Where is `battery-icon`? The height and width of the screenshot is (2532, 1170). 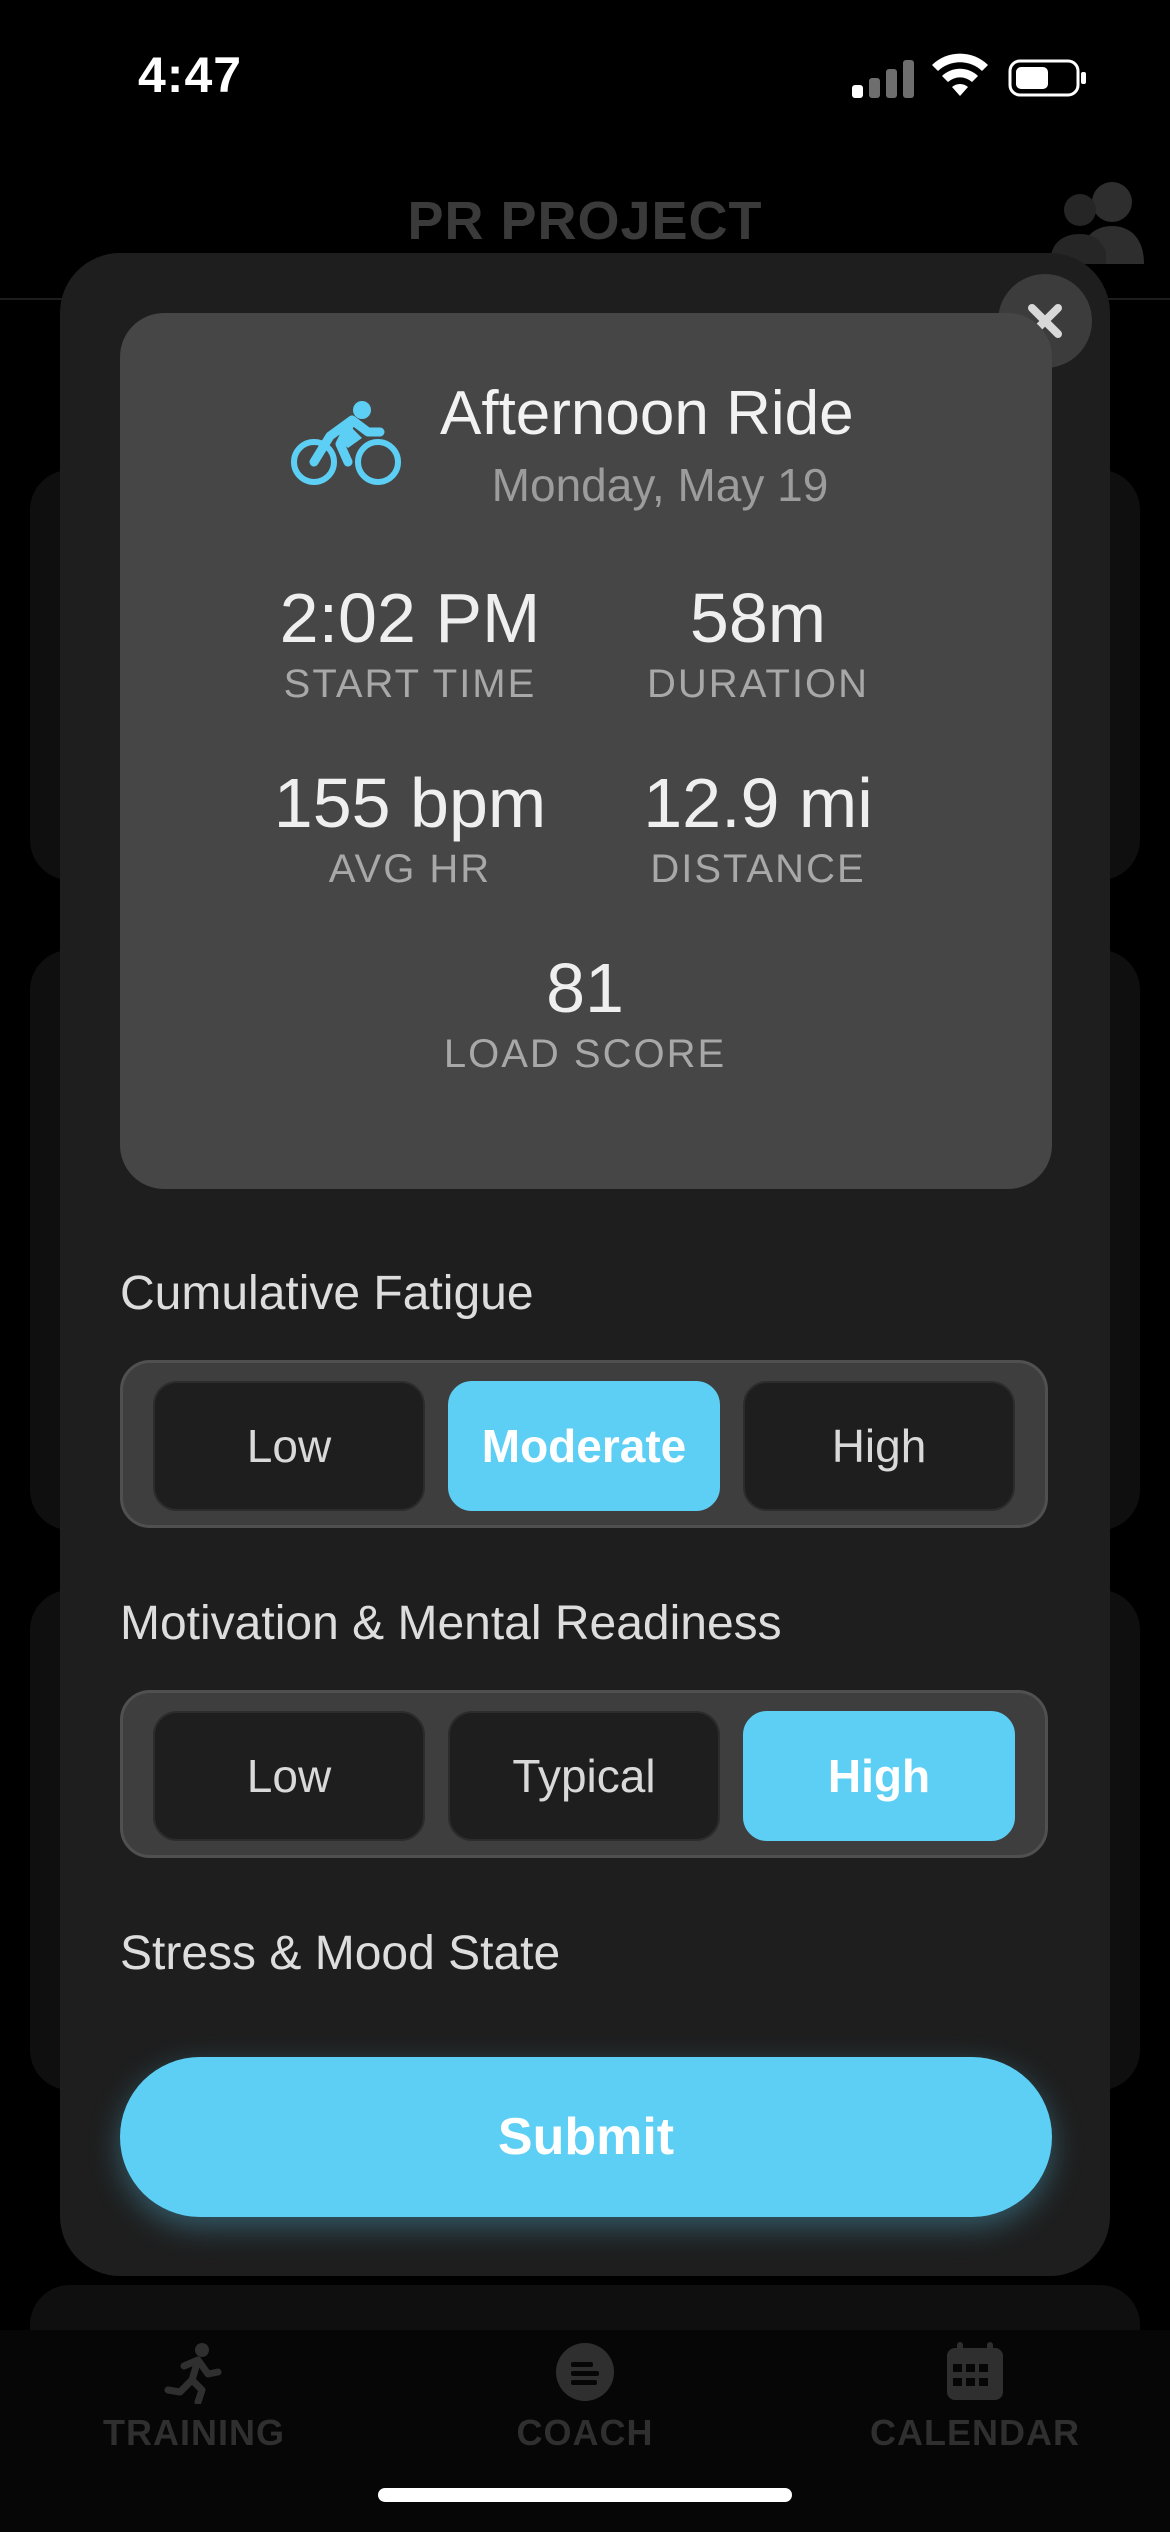 battery-icon is located at coordinates (1047, 78).